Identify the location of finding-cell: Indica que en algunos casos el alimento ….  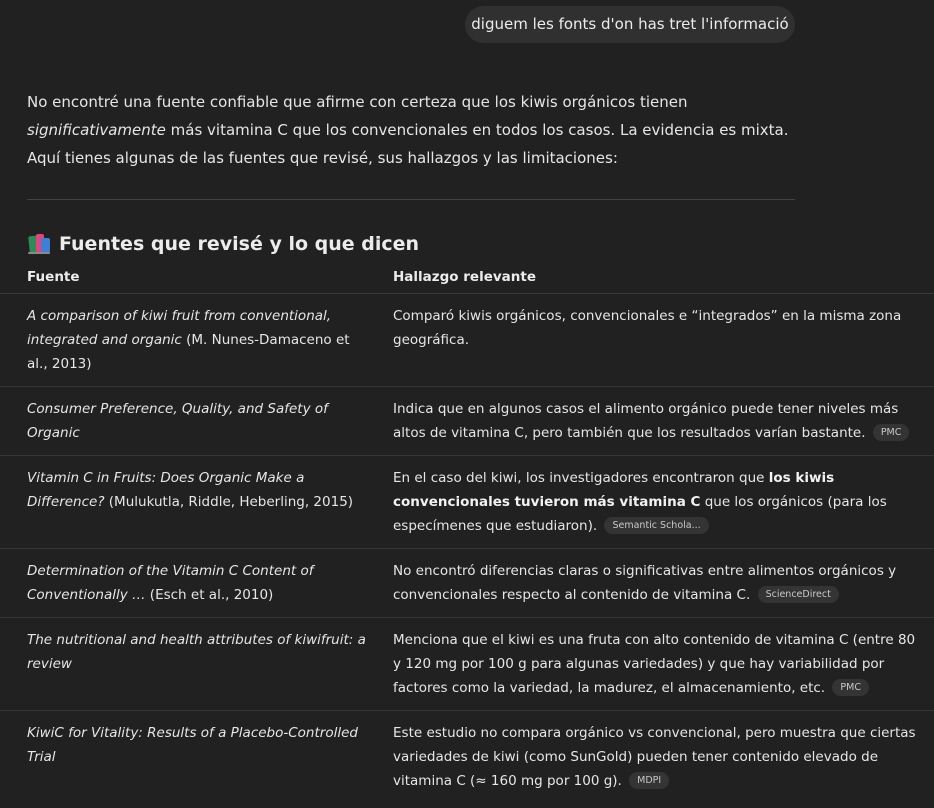
(655, 421).